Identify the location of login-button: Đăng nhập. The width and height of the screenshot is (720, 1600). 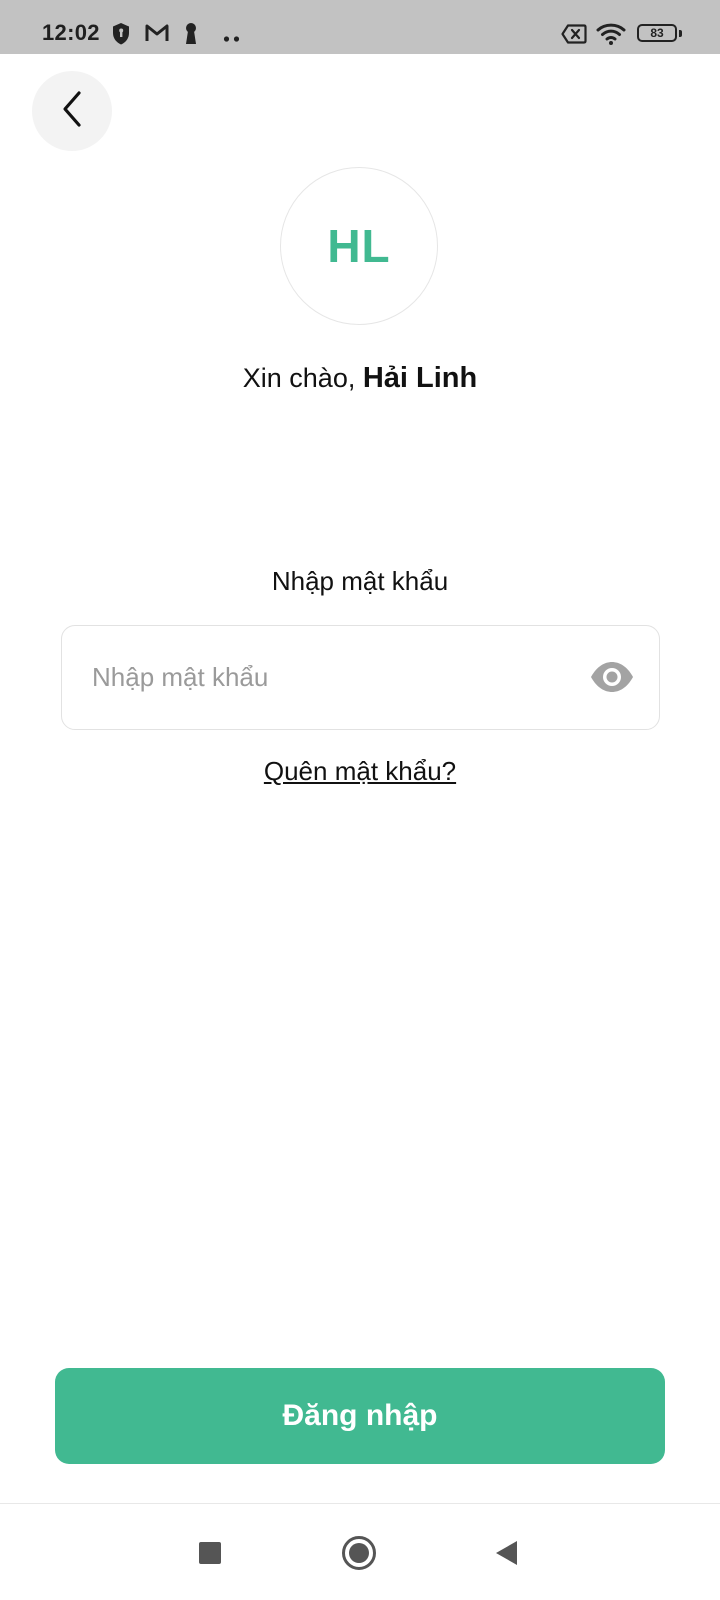
(360, 1416).